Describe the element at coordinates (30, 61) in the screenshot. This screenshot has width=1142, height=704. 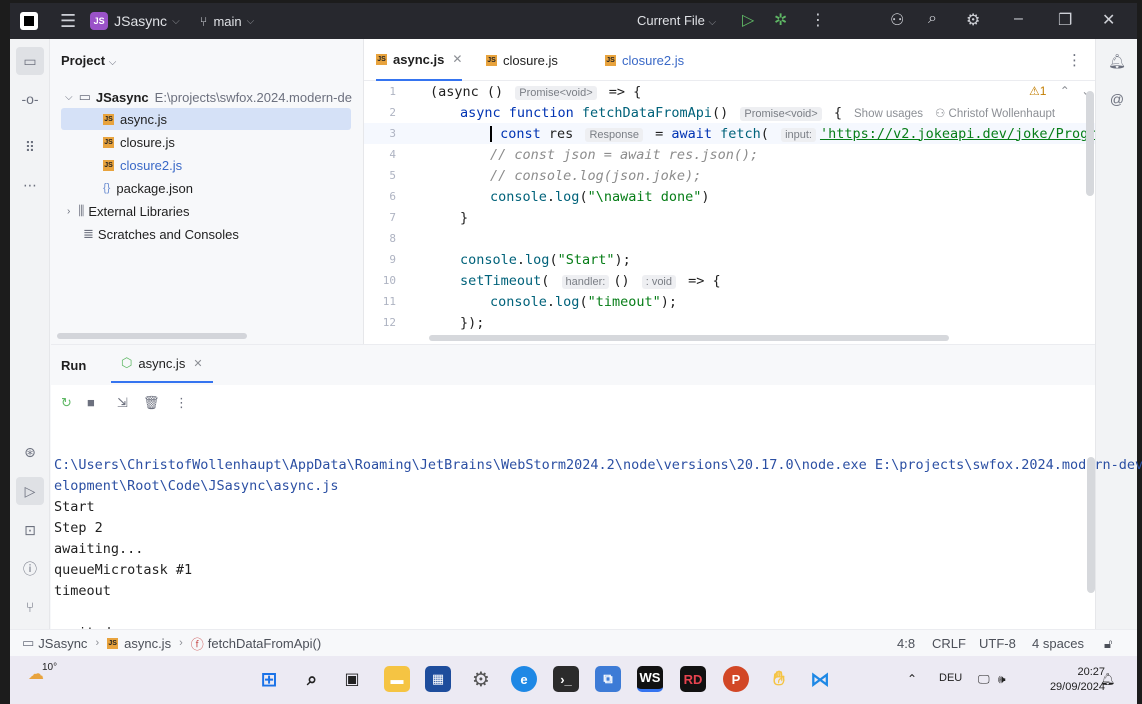
I see `project-tool-icon: ▭` at that location.